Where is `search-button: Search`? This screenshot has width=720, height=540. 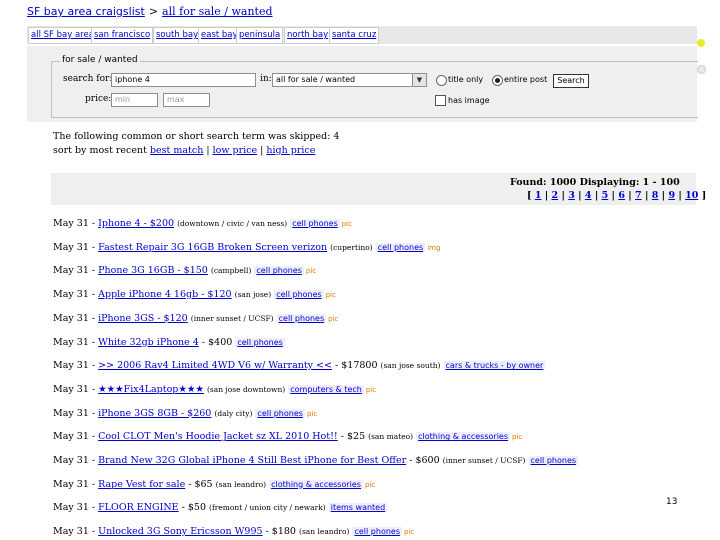 search-button: Search is located at coordinates (571, 81).